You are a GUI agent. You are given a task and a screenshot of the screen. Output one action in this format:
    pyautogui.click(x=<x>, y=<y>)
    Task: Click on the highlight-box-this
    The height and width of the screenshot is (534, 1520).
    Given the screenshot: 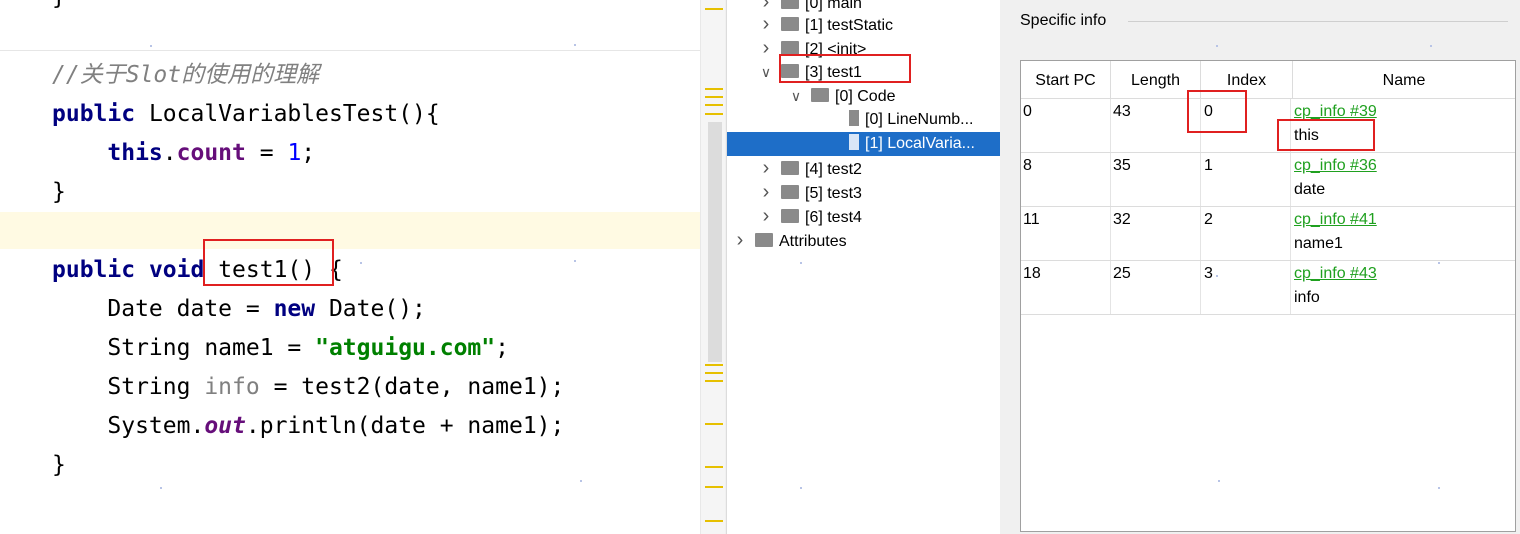 What is the action you would take?
    pyautogui.click(x=1326, y=135)
    